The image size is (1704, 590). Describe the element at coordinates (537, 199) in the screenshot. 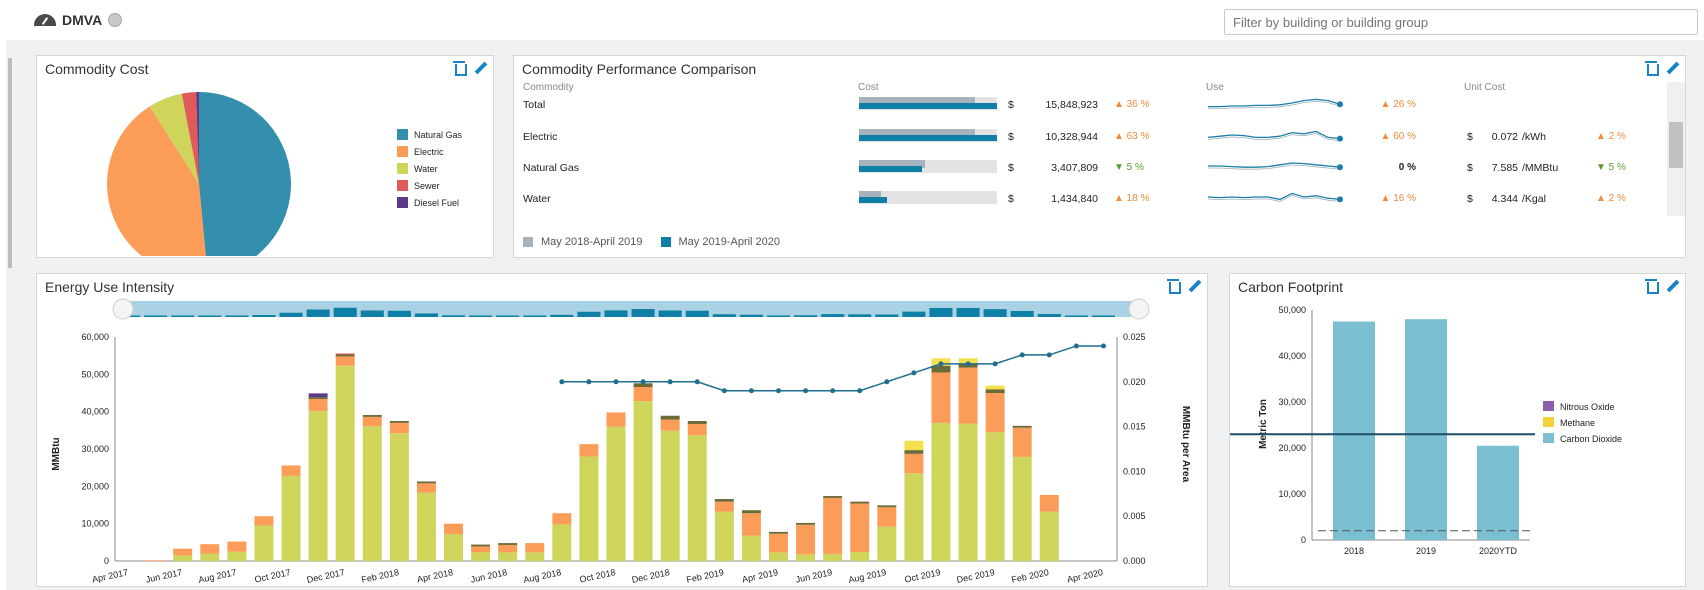

I see `row-commodity-name: Water` at that location.